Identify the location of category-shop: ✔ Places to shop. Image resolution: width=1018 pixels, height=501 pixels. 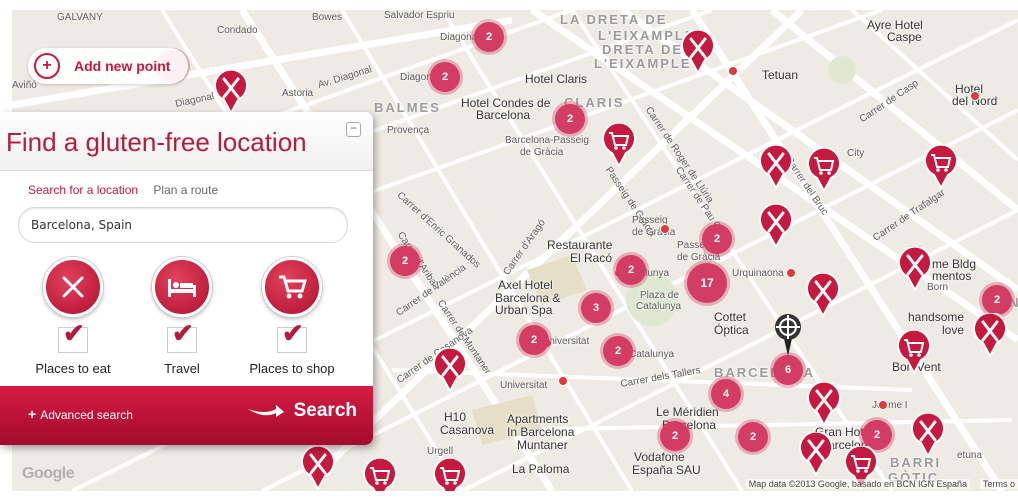
(292, 316).